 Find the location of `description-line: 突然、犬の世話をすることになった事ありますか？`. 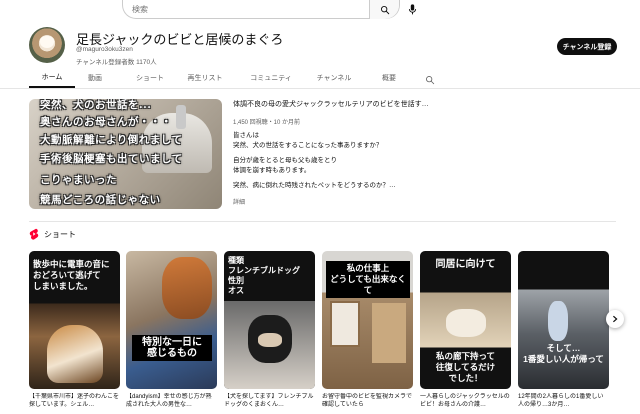

description-line: 突然、犬の世話をすることになった事ありますか？ is located at coordinates (308, 145).